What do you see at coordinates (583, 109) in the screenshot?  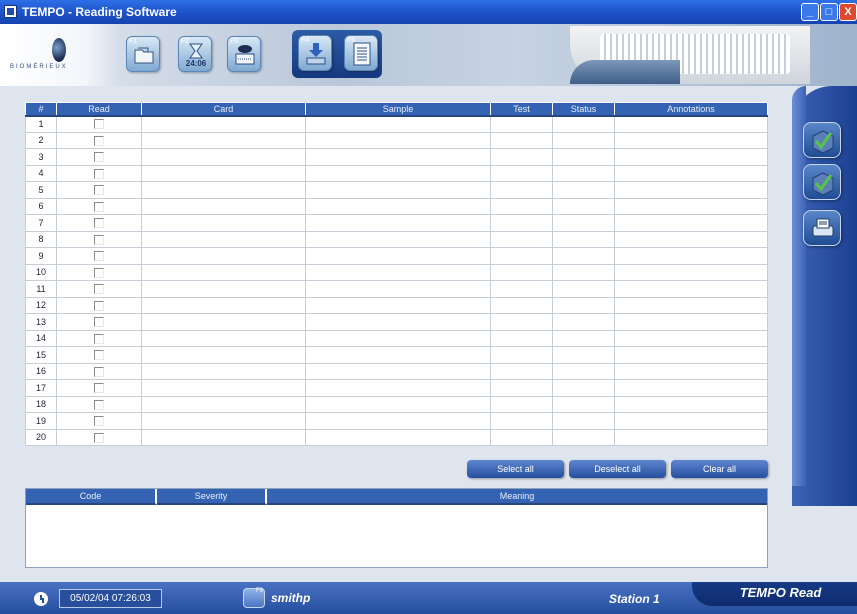 I see `column-header-status: Status` at bounding box center [583, 109].